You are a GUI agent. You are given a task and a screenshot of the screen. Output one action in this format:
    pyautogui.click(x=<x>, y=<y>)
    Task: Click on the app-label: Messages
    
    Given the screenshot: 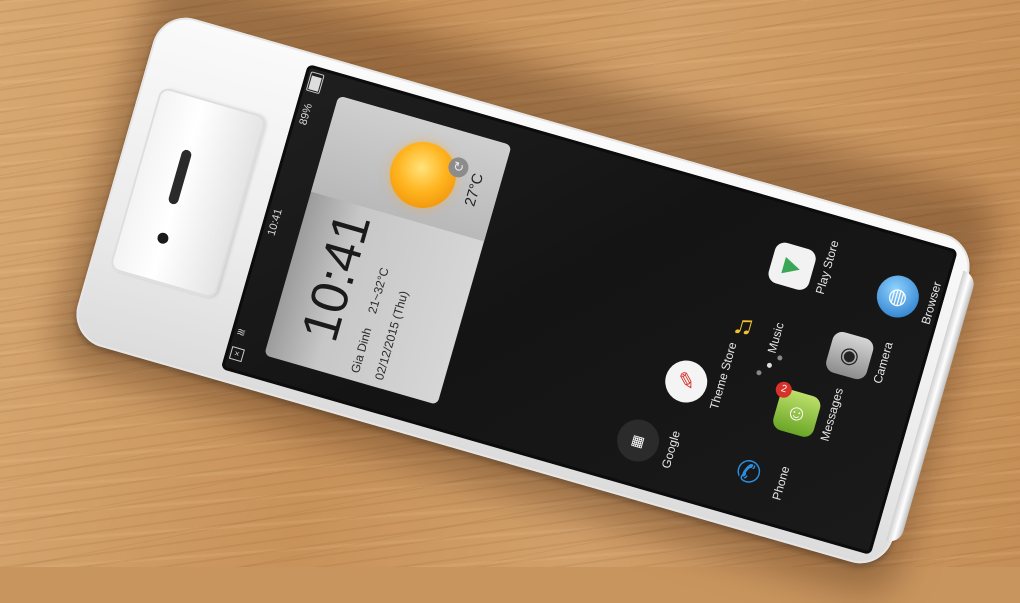 What is the action you would take?
    pyautogui.click(x=832, y=414)
    